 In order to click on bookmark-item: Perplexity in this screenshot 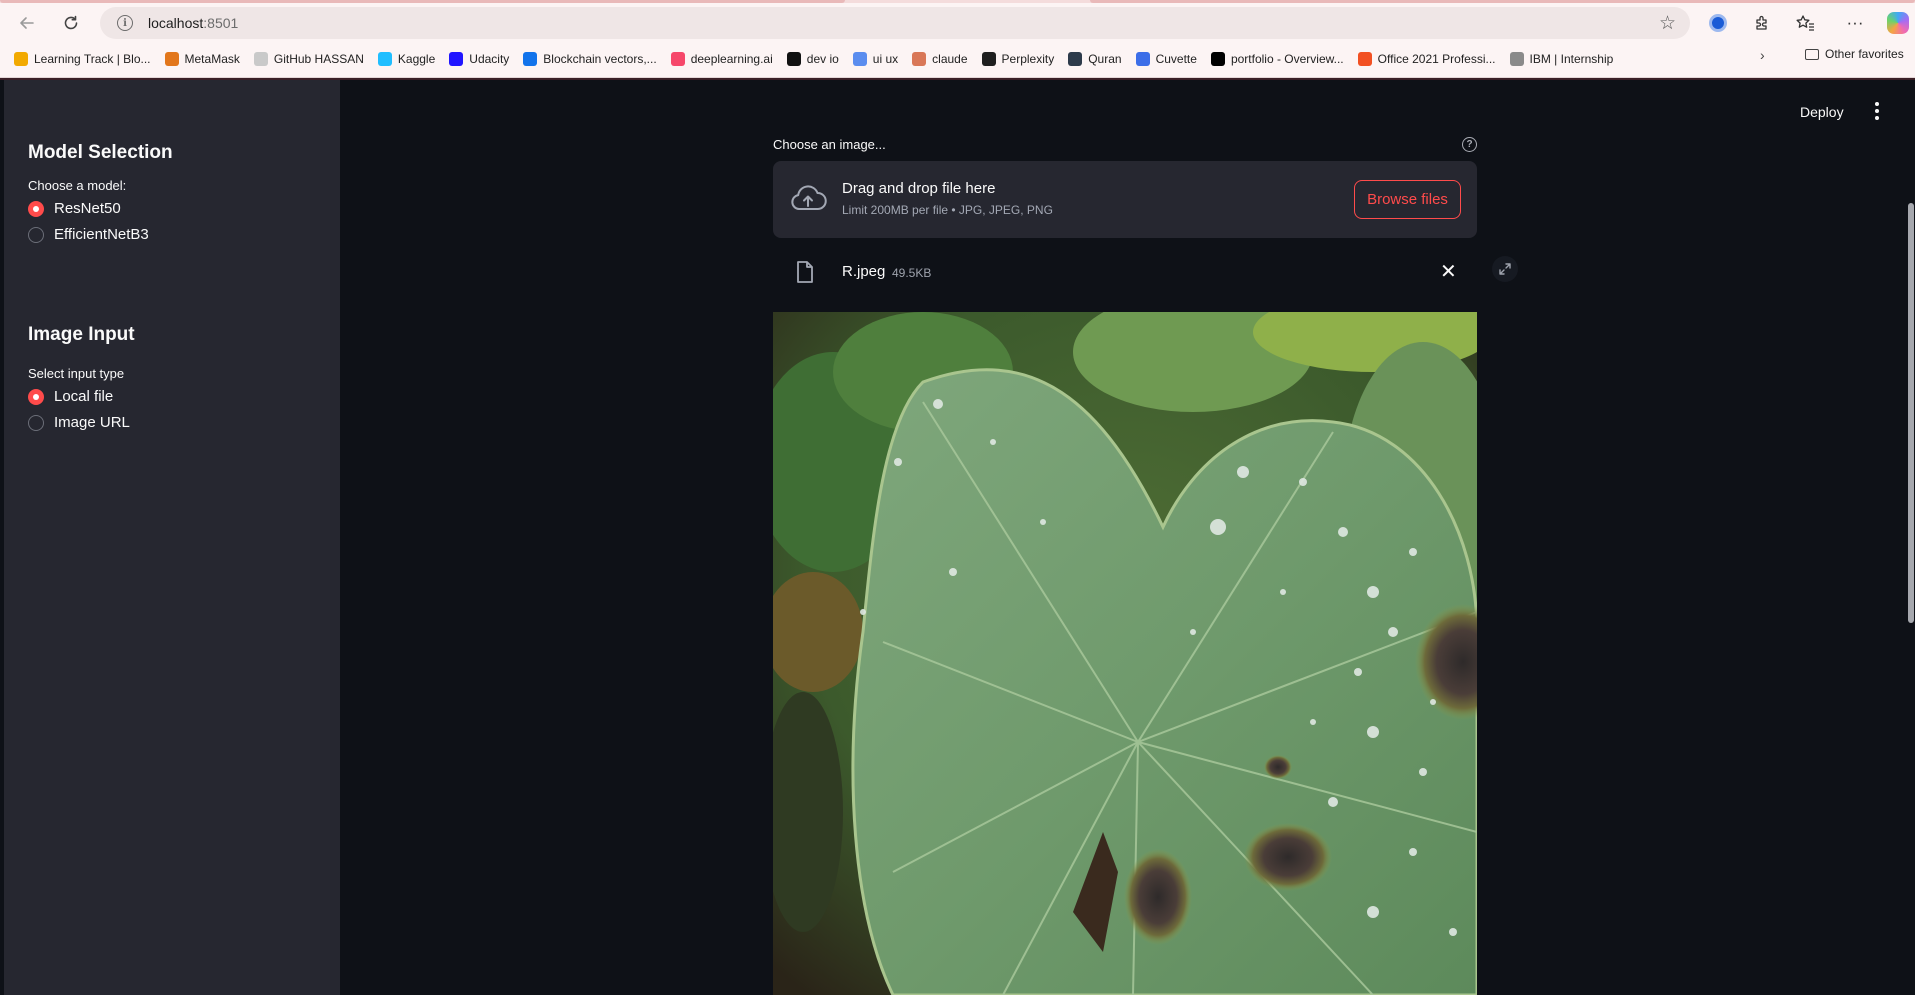, I will do `click(1018, 59)`.